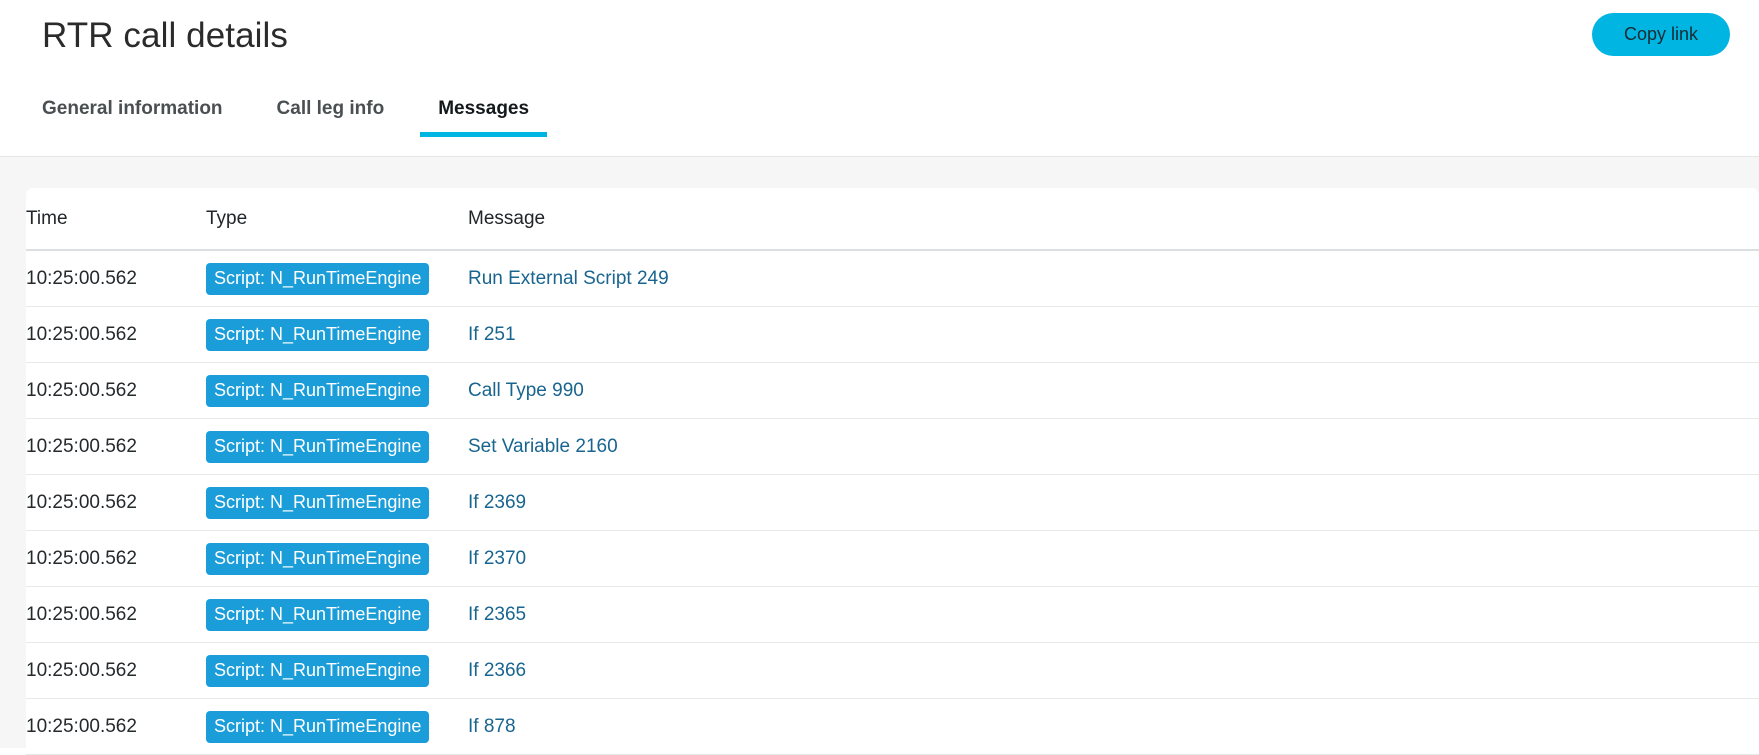 Image resolution: width=1759 pixels, height=755 pixels. What do you see at coordinates (331, 96) in the screenshot?
I see `tab-call-leg-info: Call leg info` at bounding box center [331, 96].